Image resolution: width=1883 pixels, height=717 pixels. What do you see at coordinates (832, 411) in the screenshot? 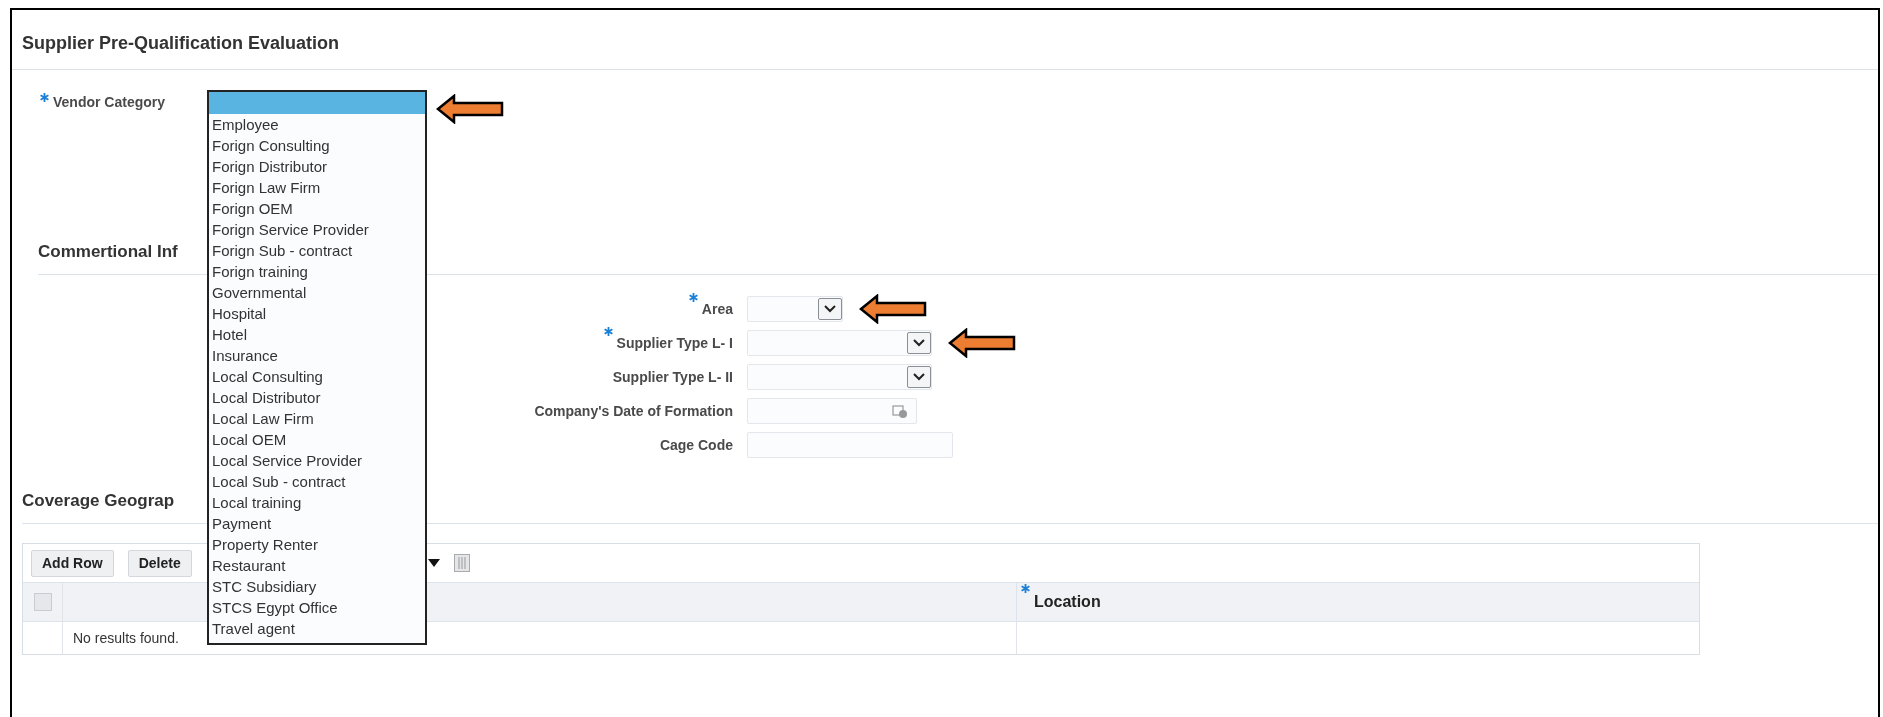
I see `date-field` at bounding box center [832, 411].